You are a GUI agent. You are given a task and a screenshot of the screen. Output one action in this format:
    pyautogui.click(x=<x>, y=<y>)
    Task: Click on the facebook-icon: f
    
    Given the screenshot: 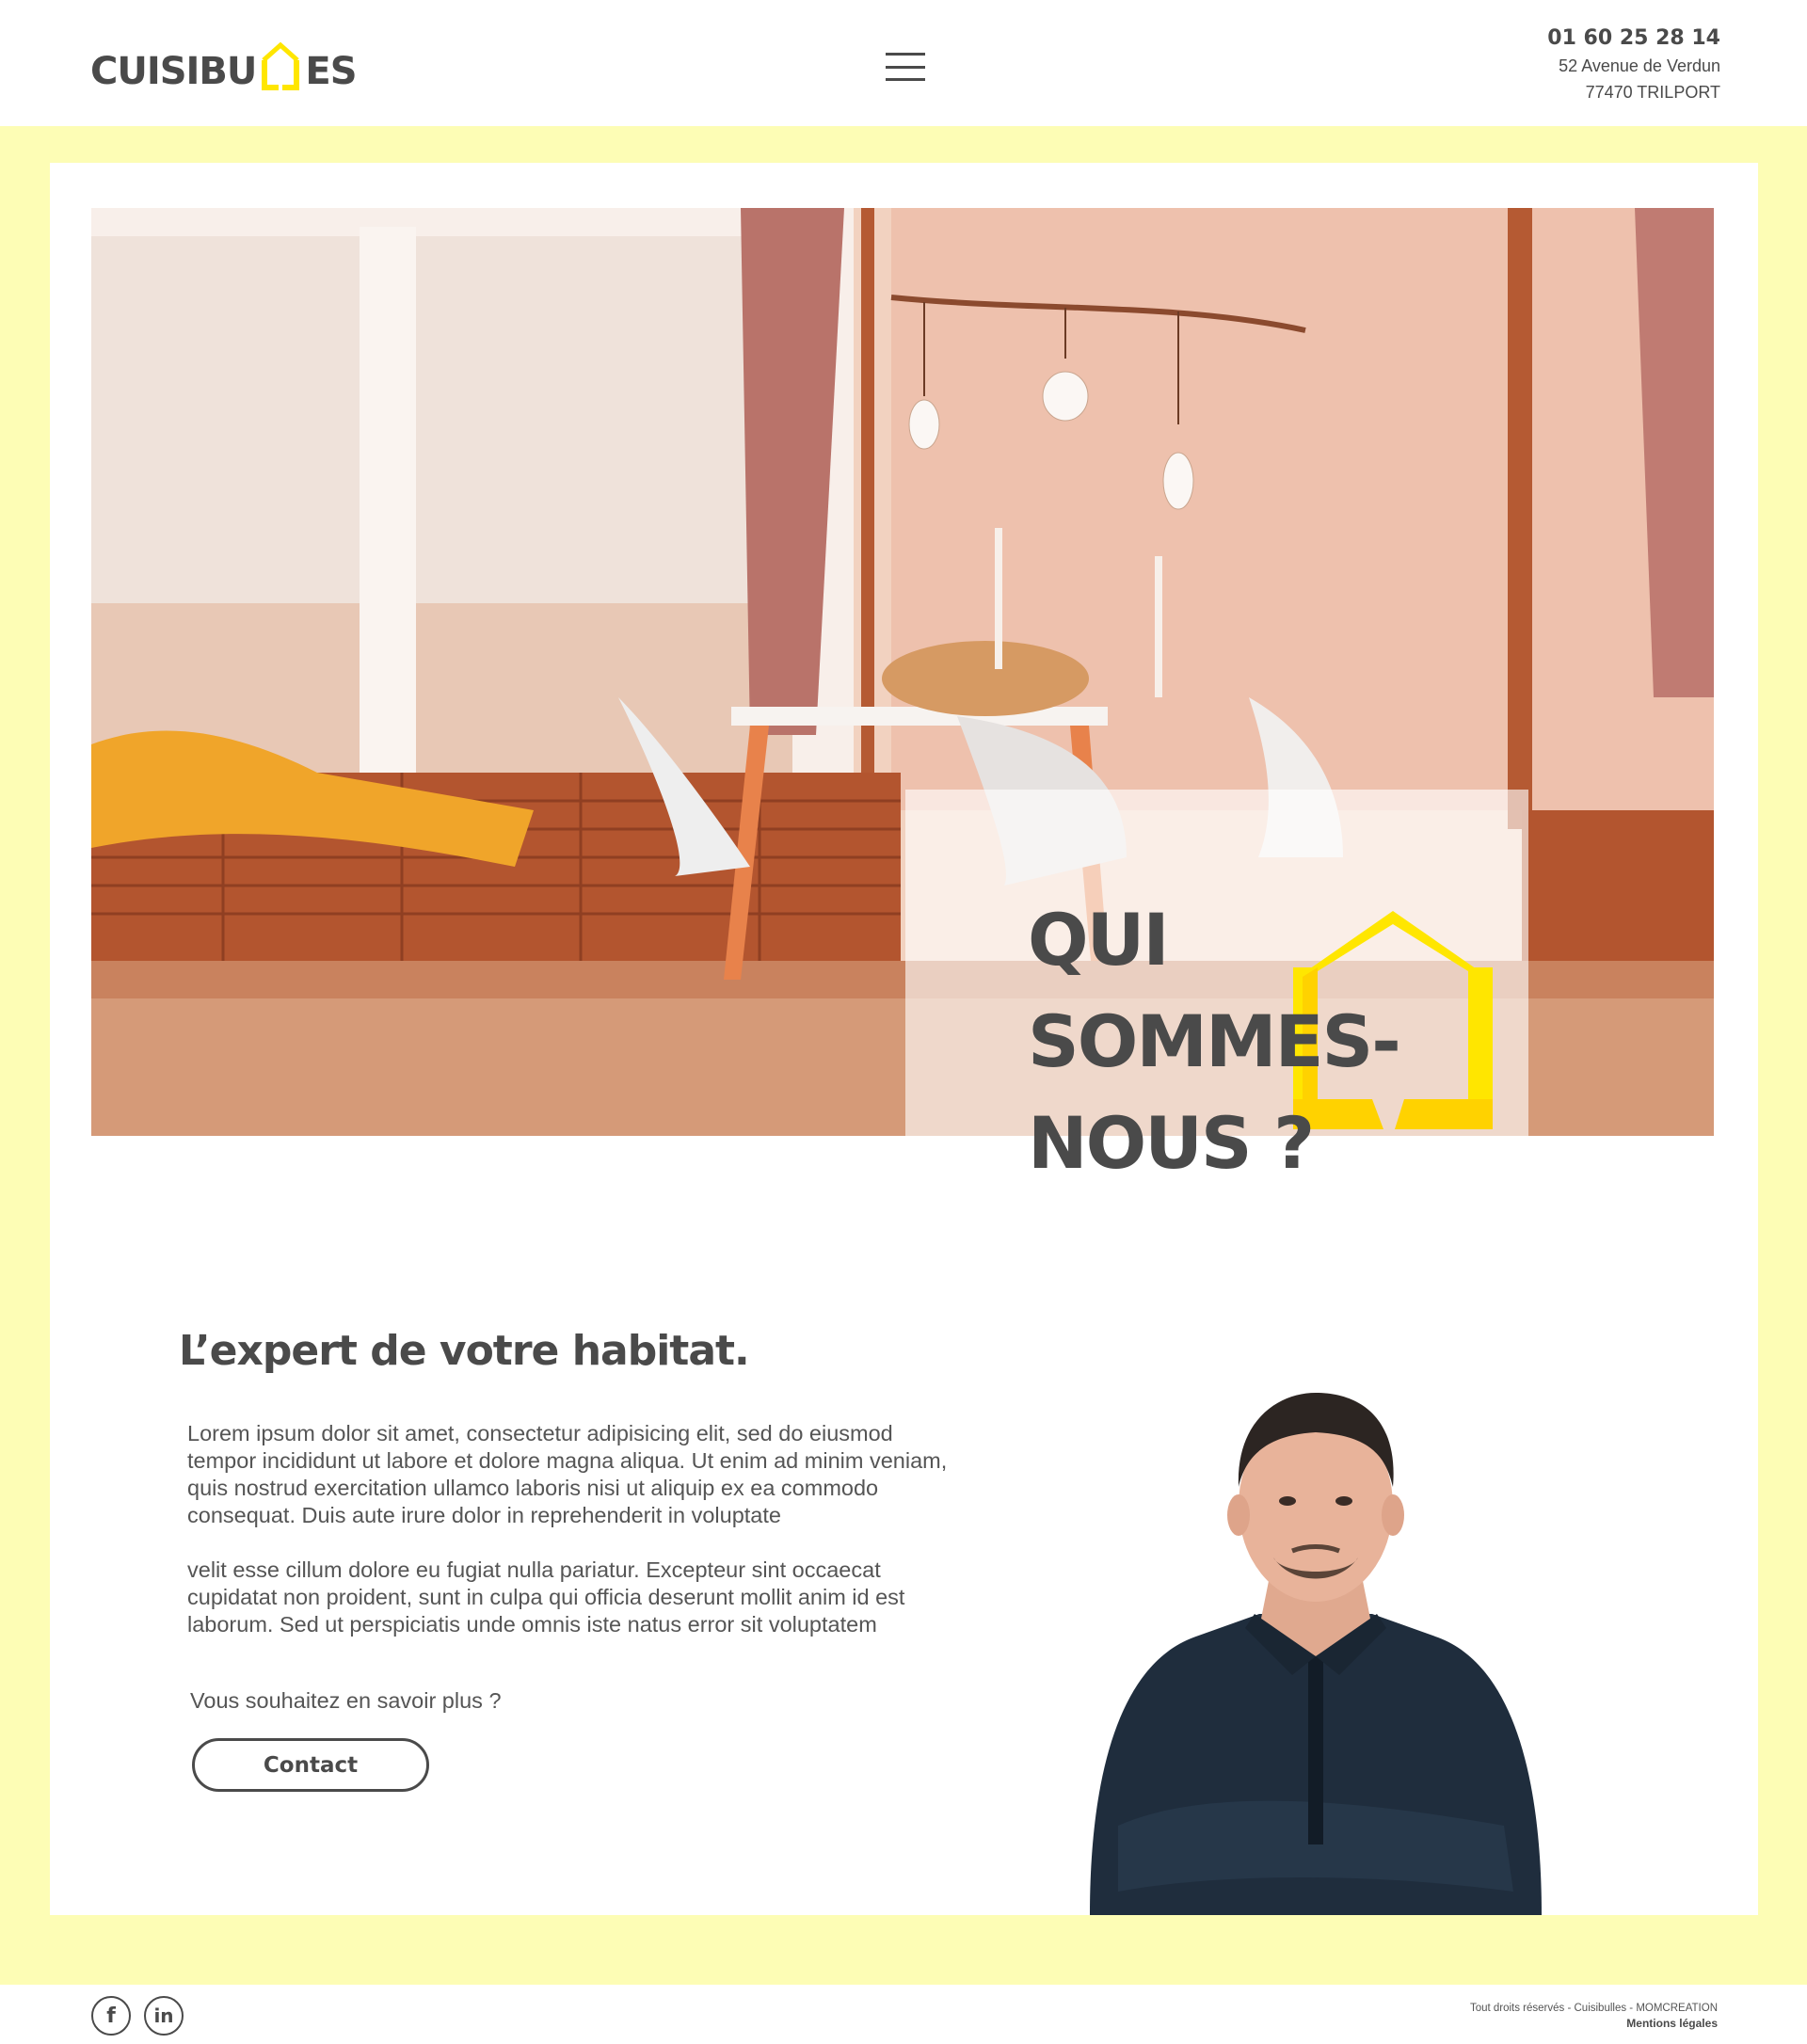 What is the action you would take?
    pyautogui.click(x=111, y=2016)
    